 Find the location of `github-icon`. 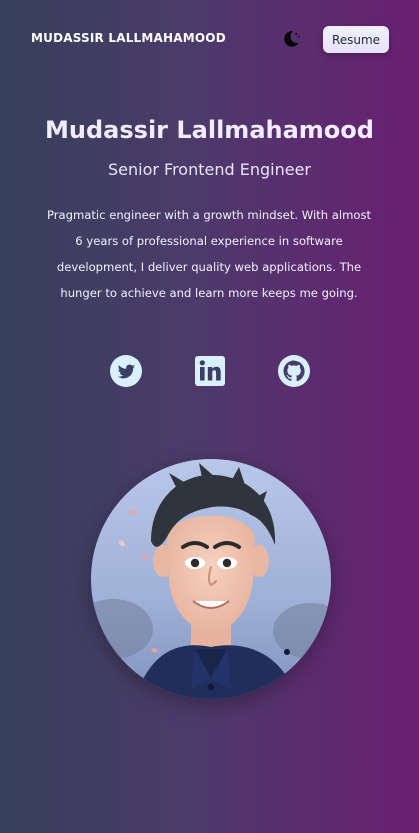

github-icon is located at coordinates (294, 371).